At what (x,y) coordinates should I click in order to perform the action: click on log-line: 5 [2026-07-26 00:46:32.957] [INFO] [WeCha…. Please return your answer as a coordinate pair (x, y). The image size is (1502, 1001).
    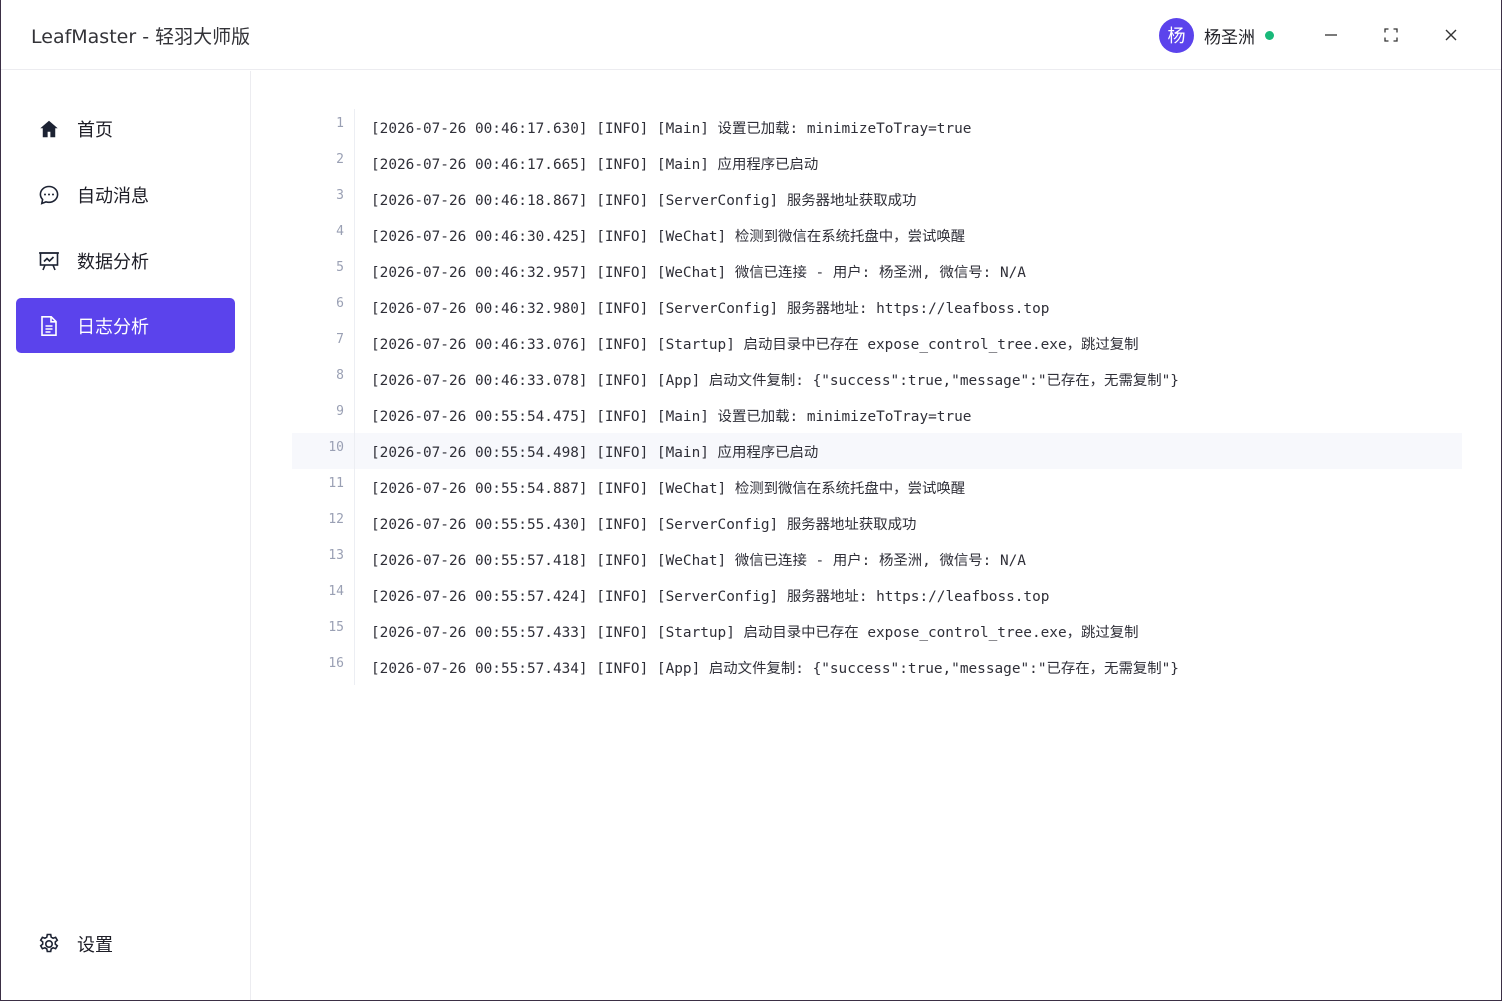
    Looking at the image, I should click on (877, 271).